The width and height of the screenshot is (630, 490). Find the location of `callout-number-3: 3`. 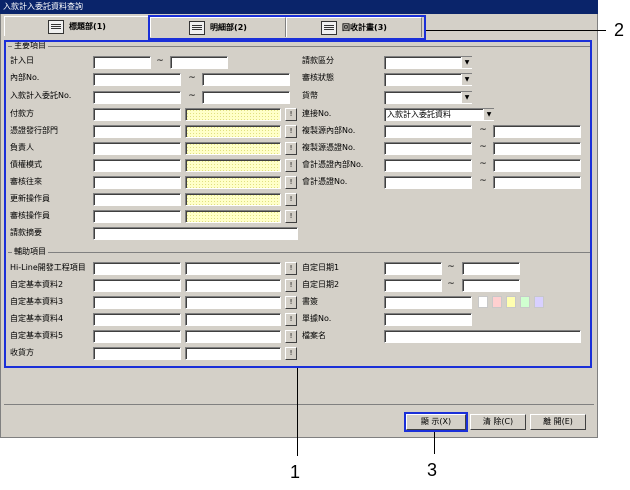

callout-number-3: 3 is located at coordinates (432, 470).